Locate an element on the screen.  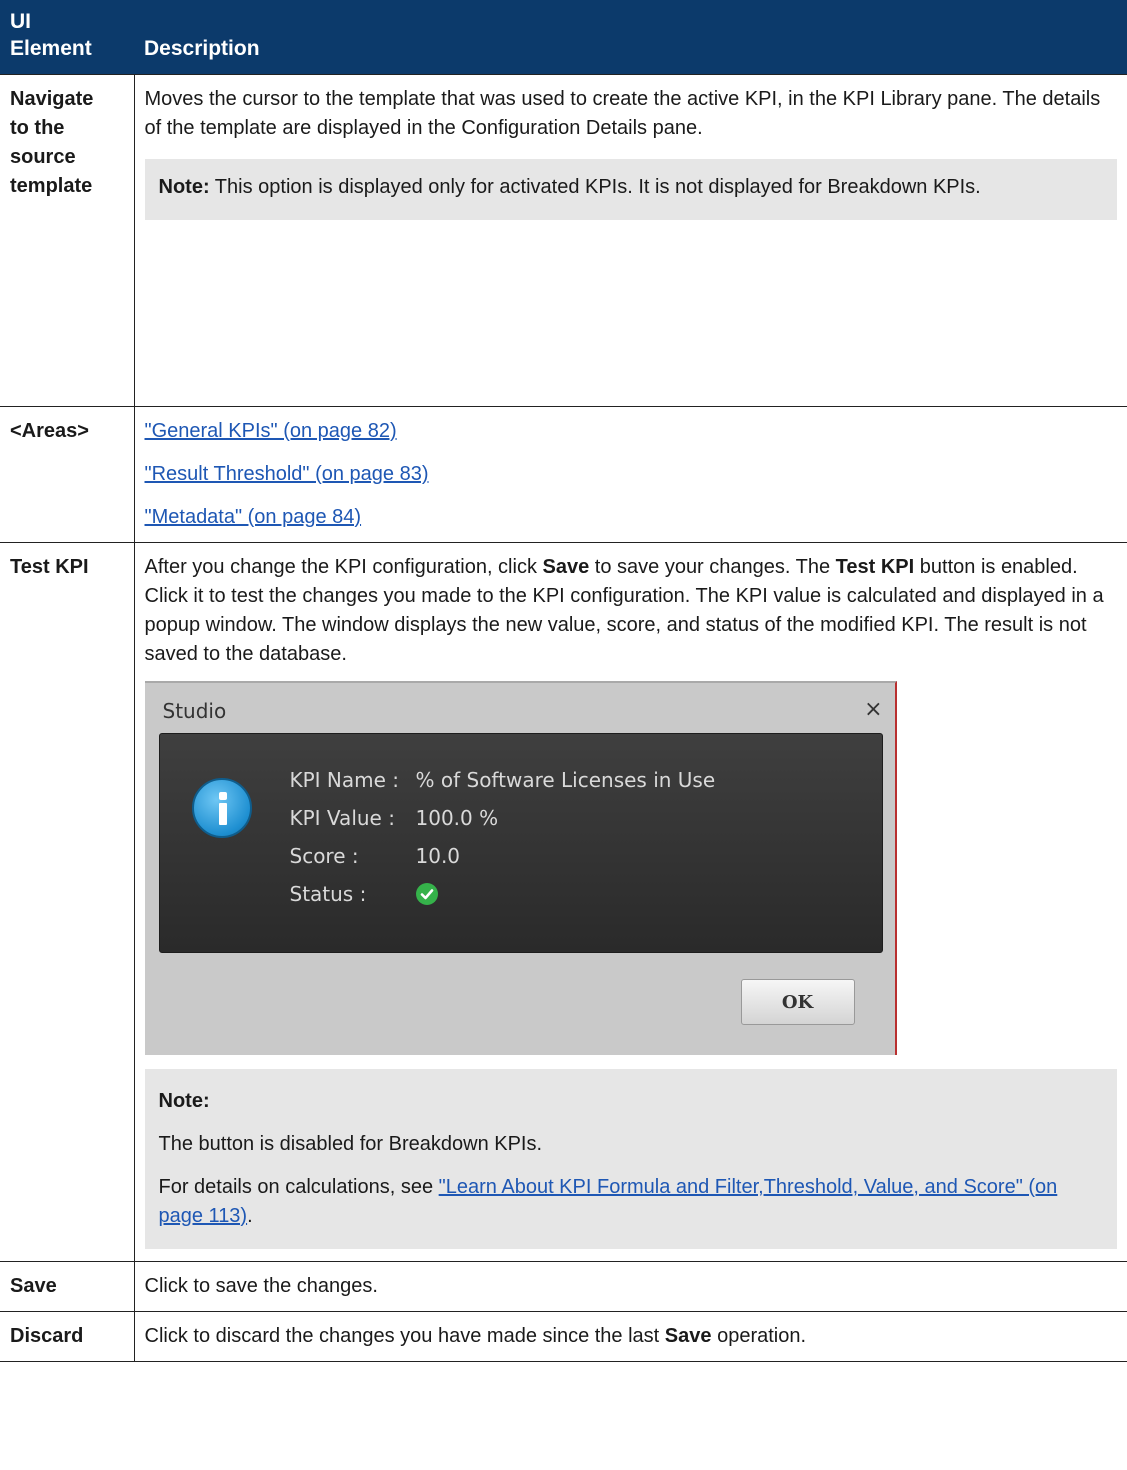
kpi-name-row: KPI Name :% of Software Licenses in Use is located at coordinates (502, 780).